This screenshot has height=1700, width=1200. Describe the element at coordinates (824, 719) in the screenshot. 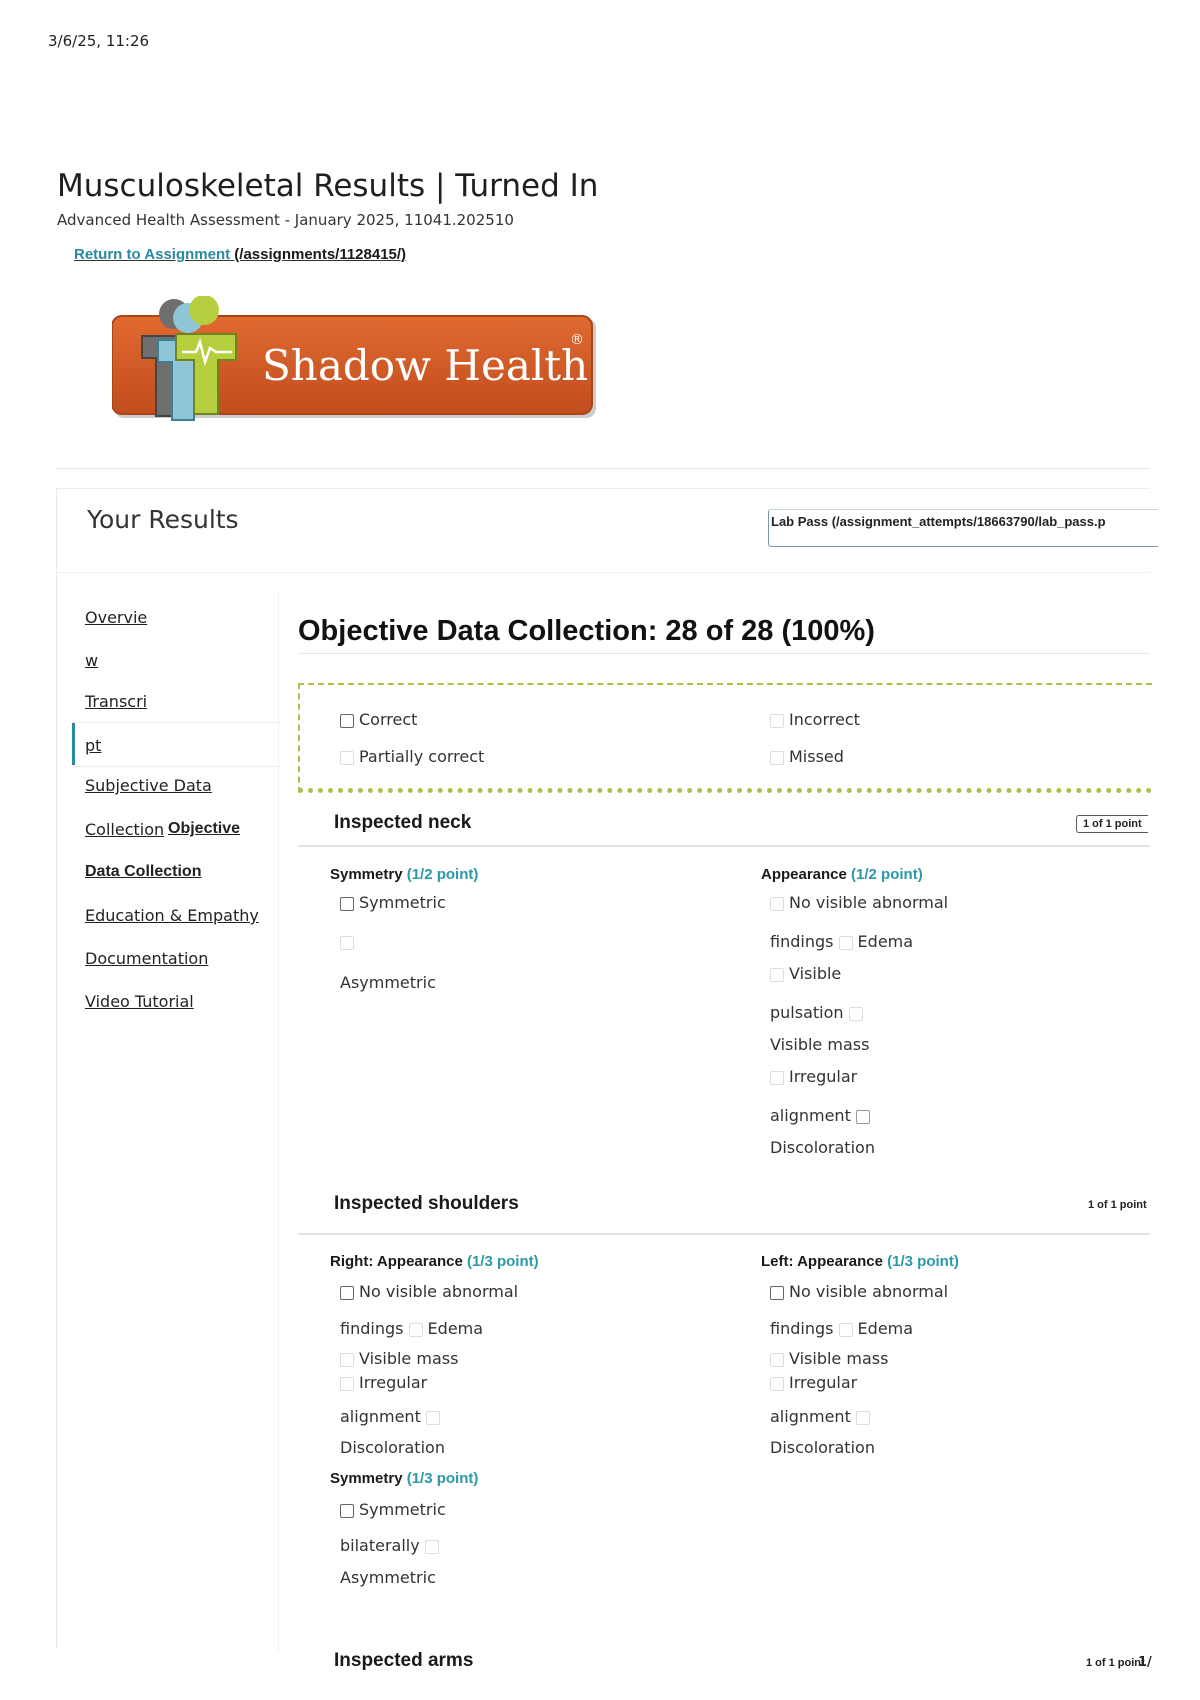

I see `legend-label: Incorrect` at that location.